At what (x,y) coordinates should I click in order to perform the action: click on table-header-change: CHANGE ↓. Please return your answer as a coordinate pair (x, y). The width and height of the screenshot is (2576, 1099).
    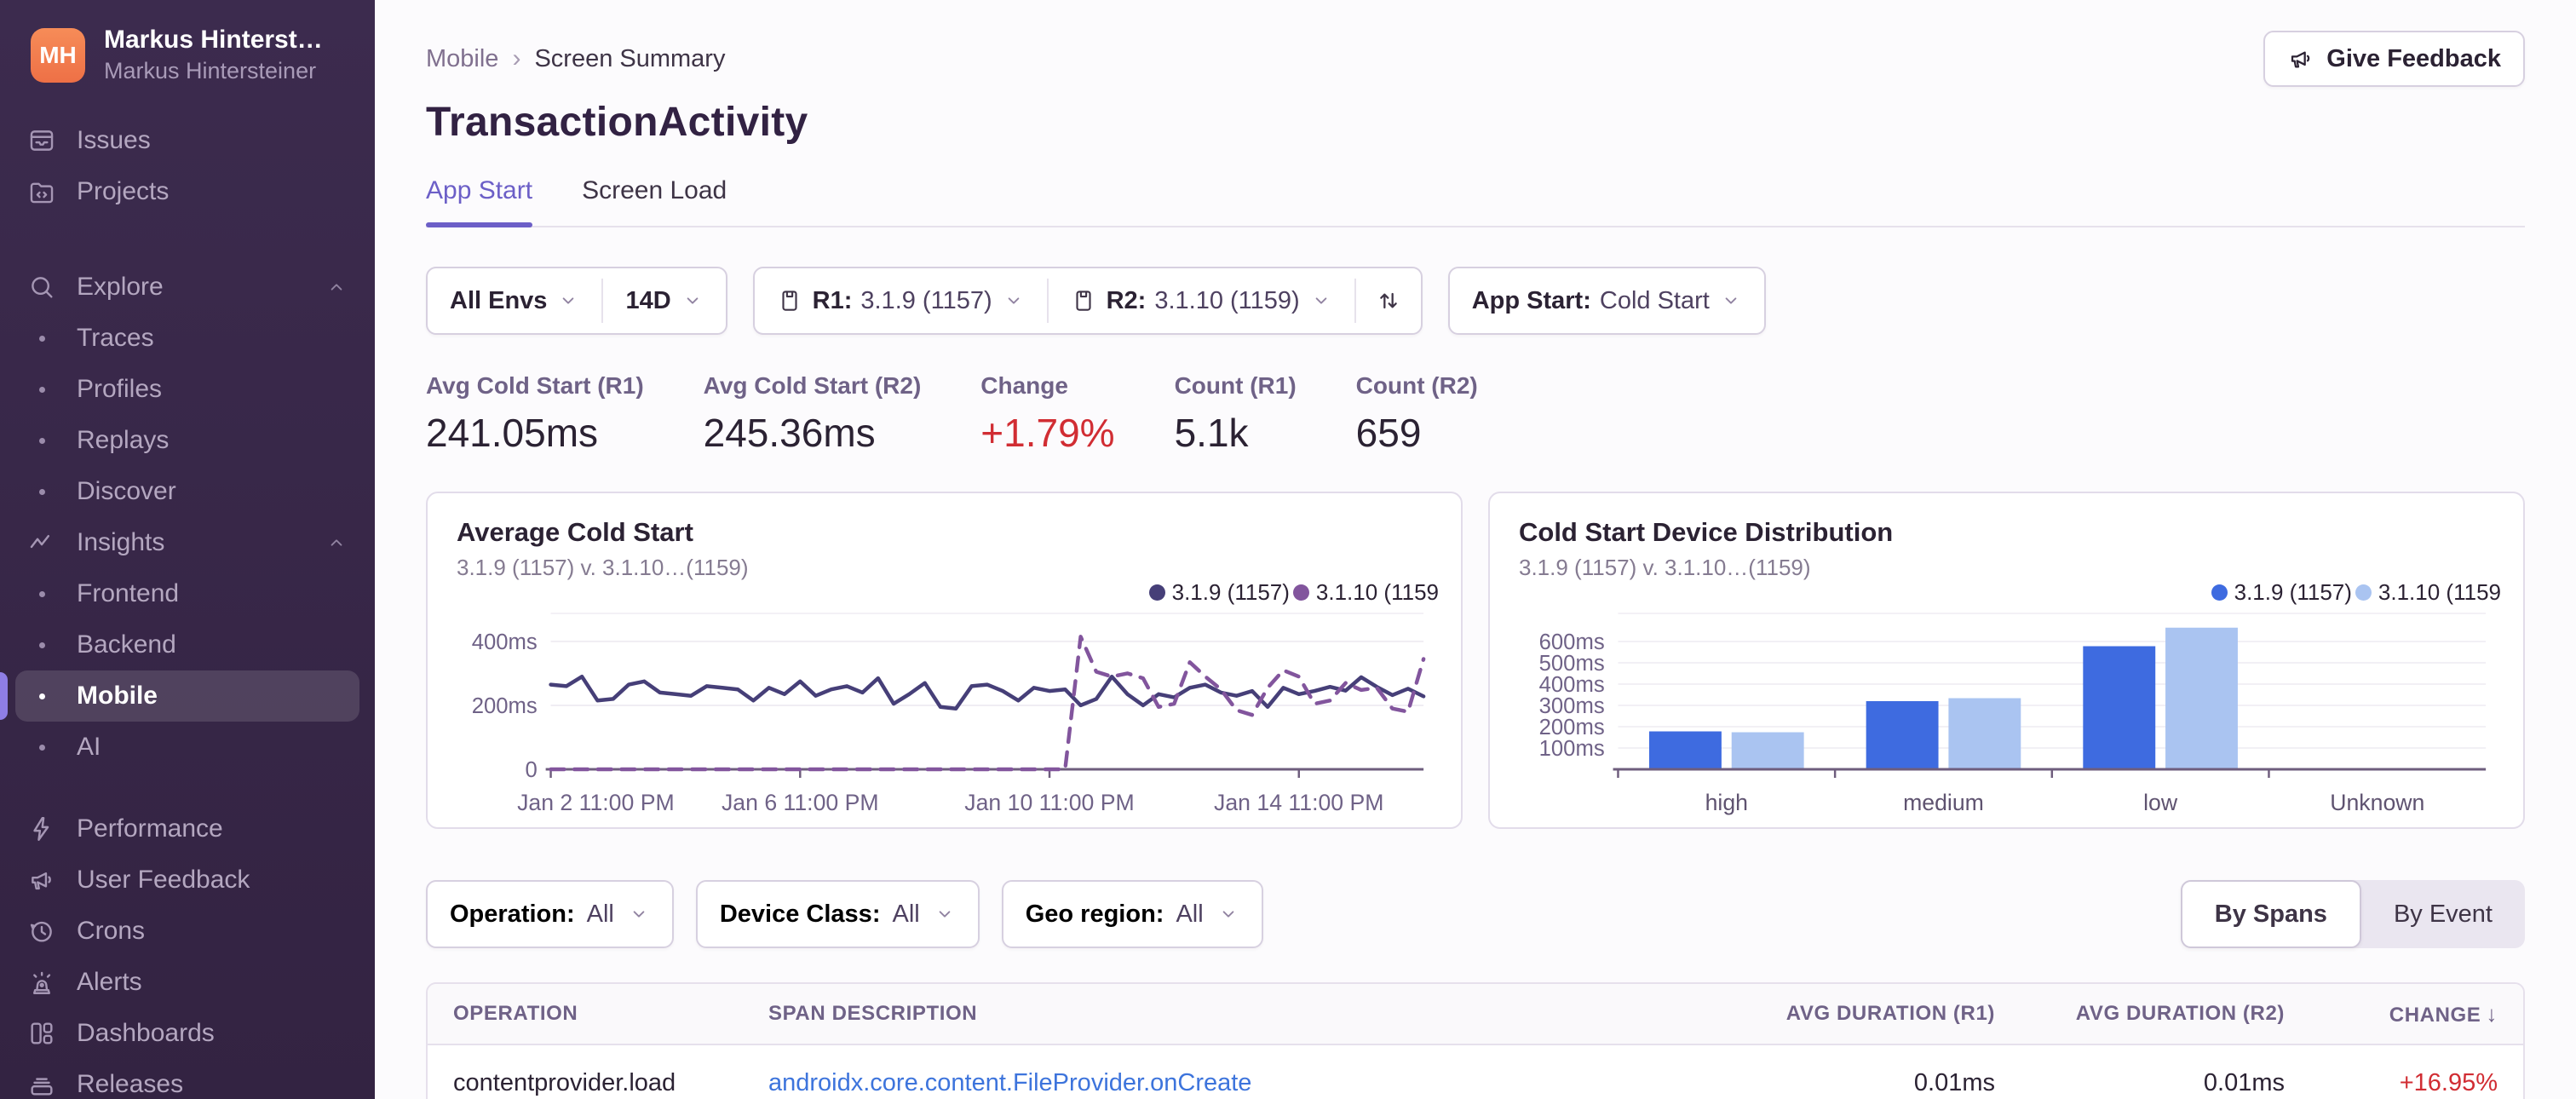
    Looking at the image, I should click on (2391, 1014).